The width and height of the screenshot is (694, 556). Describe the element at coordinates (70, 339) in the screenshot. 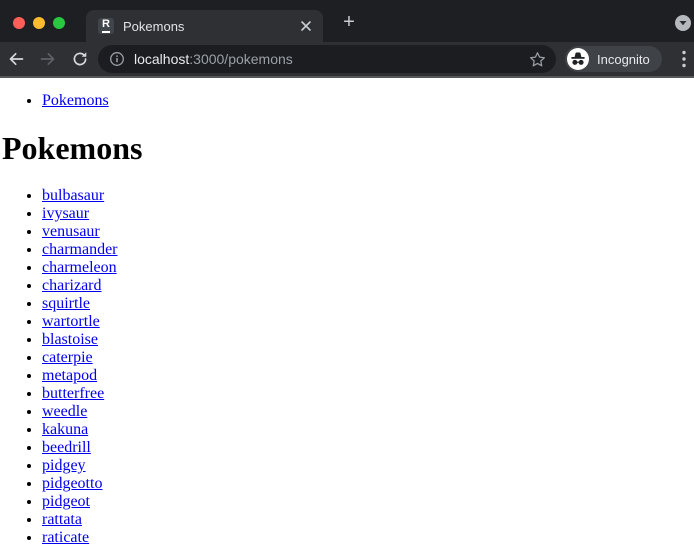

I see `pokemon-link: blastoise` at that location.